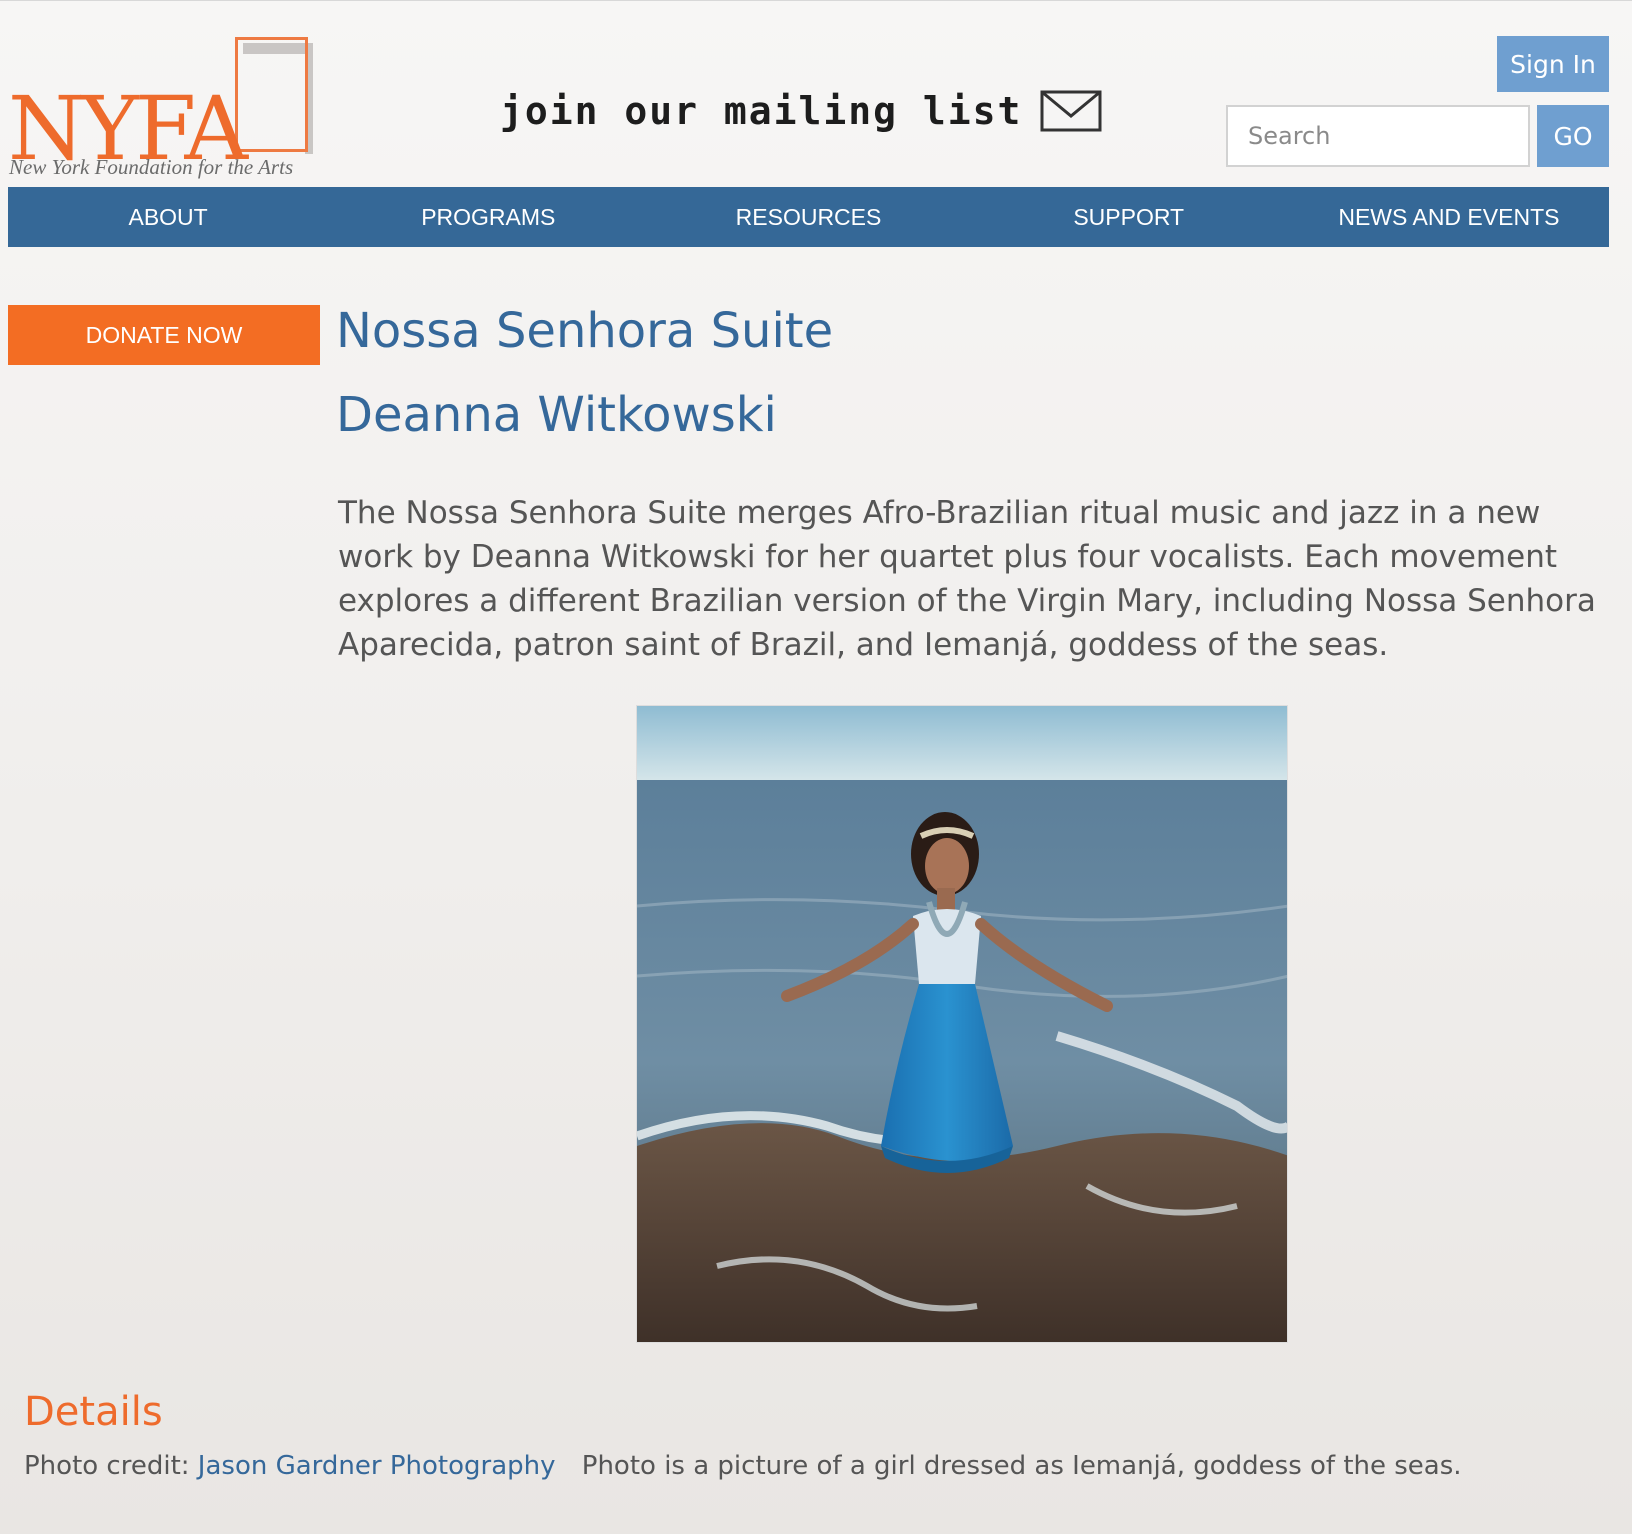  I want to click on nav-item-about: ABOUT, so click(168, 217).